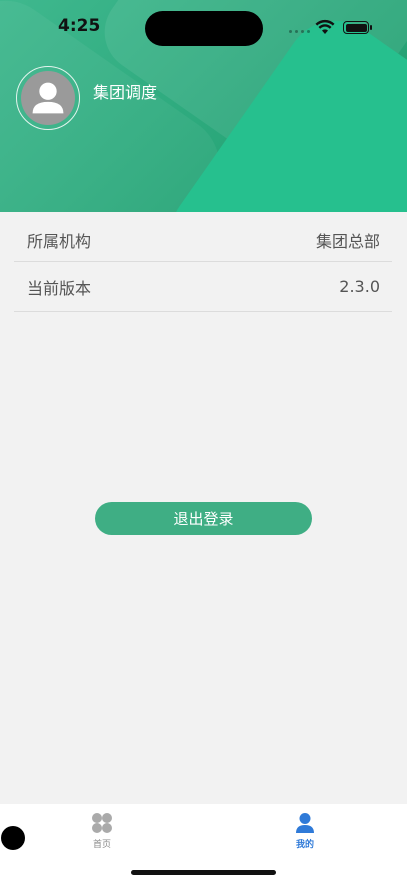  Describe the element at coordinates (347, 241) in the screenshot. I see `info-row-value: 集团总部` at that location.